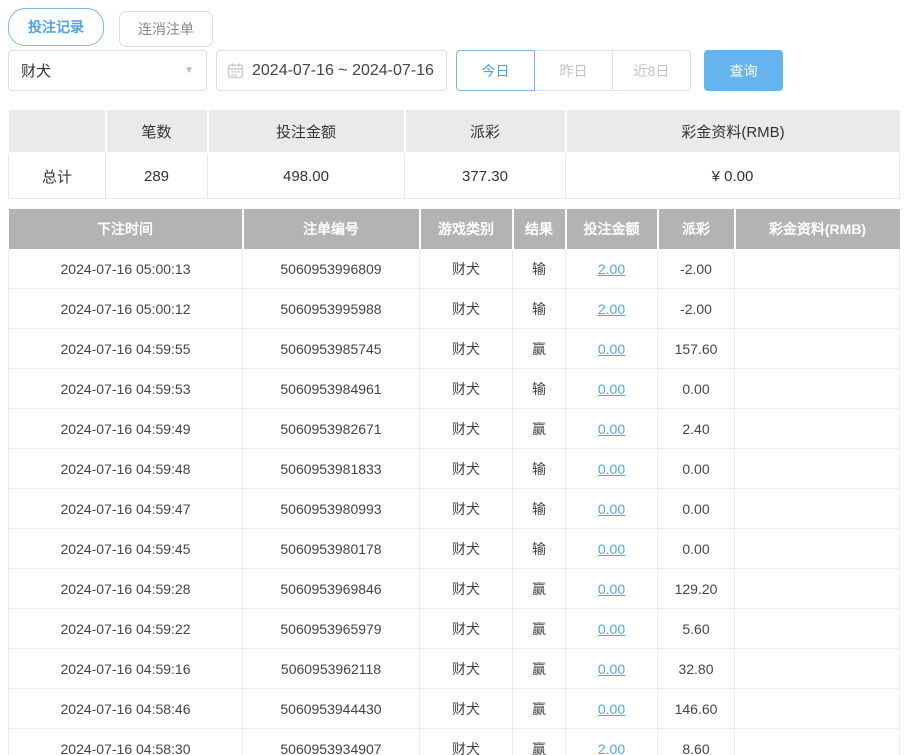 Image resolution: width=907 pixels, height=755 pixels. Describe the element at coordinates (125, 468) in the screenshot. I see `bet-time-cell: 2024-07-16 04:59:48` at that location.